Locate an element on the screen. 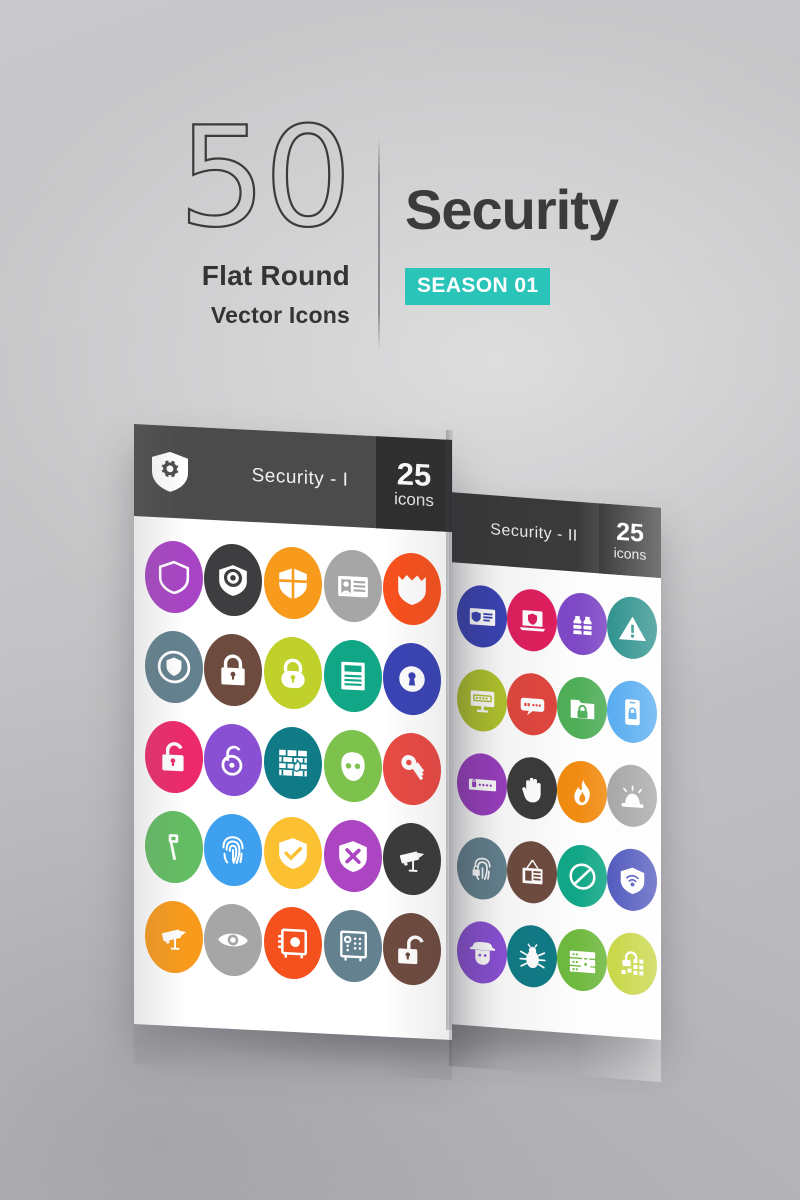 This screenshot has height=1200, width=800. document-lines-icon-glyph is located at coordinates (352, 676).